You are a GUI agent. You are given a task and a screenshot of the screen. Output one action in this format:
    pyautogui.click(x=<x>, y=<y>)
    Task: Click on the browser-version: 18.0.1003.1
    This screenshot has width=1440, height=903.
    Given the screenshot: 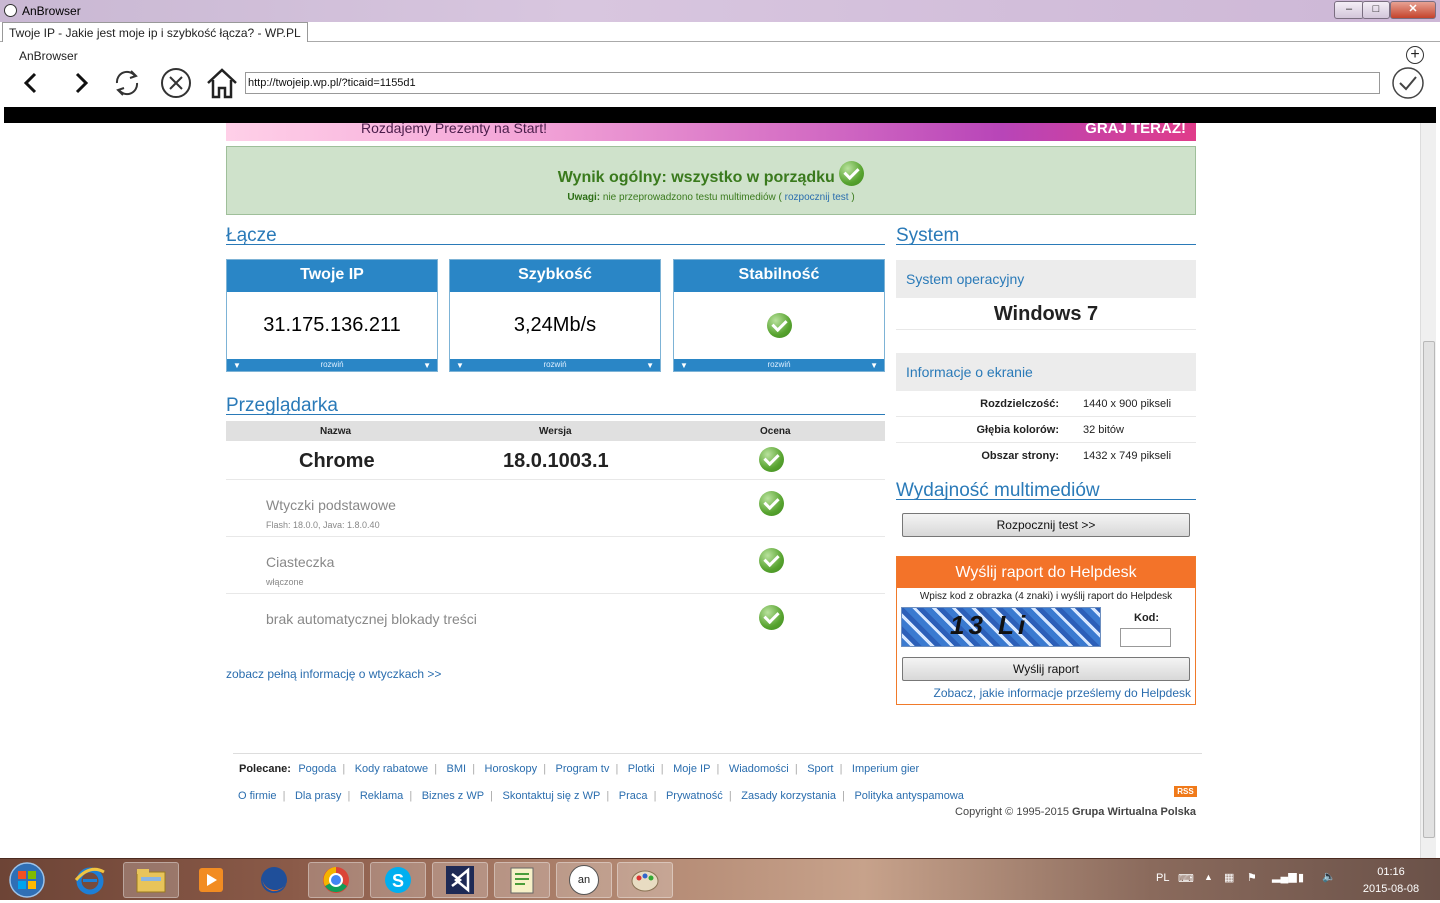 What is the action you would take?
    pyautogui.click(x=556, y=461)
    